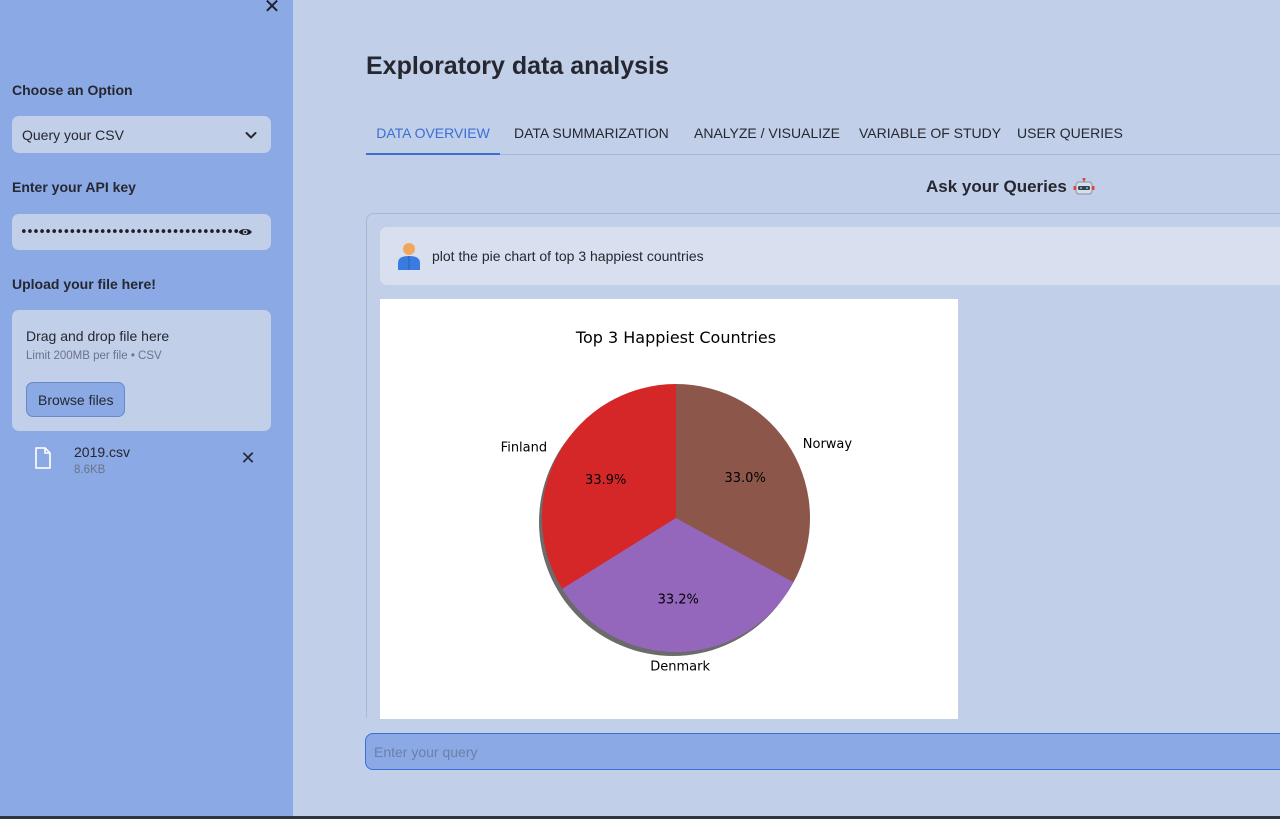  I want to click on tab-analyze-visualize: ANALYZE / VISUALIZE, so click(767, 136).